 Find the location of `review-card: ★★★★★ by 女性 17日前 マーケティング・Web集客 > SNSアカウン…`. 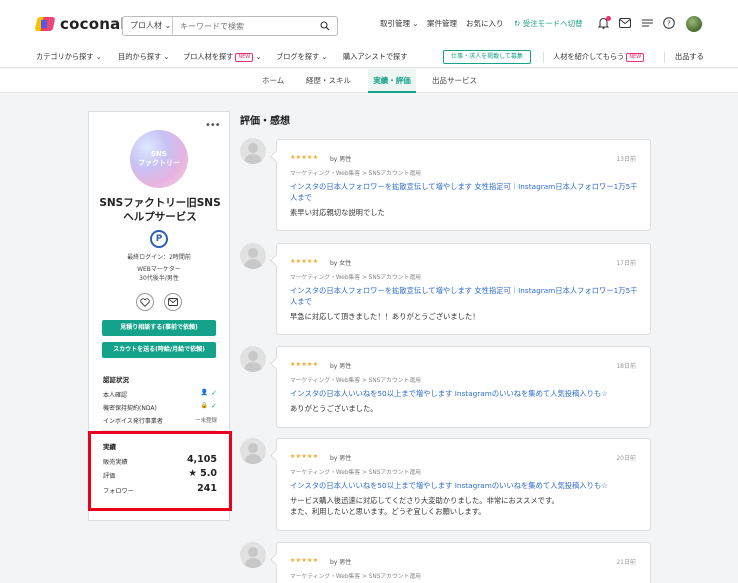

review-card: ★★★★★ by 女性 17日前 マーケティング・Web集客 > SNSアカウン… is located at coordinates (463, 289).